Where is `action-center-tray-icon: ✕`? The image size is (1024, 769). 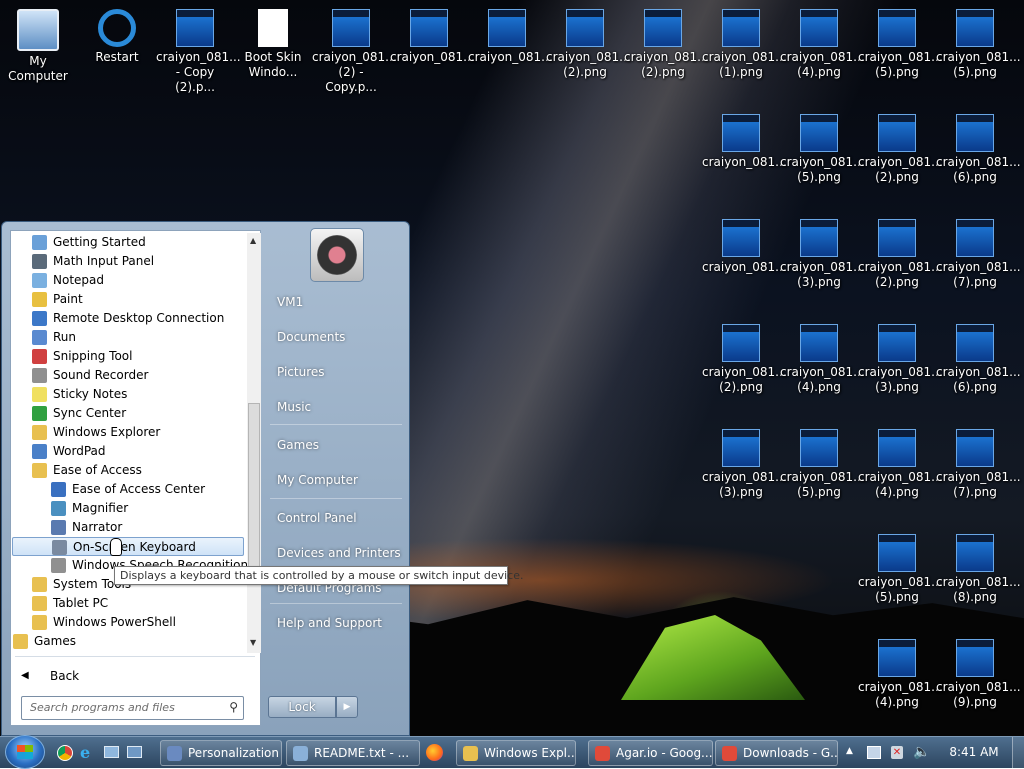 action-center-tray-icon: ✕ is located at coordinates (897, 752).